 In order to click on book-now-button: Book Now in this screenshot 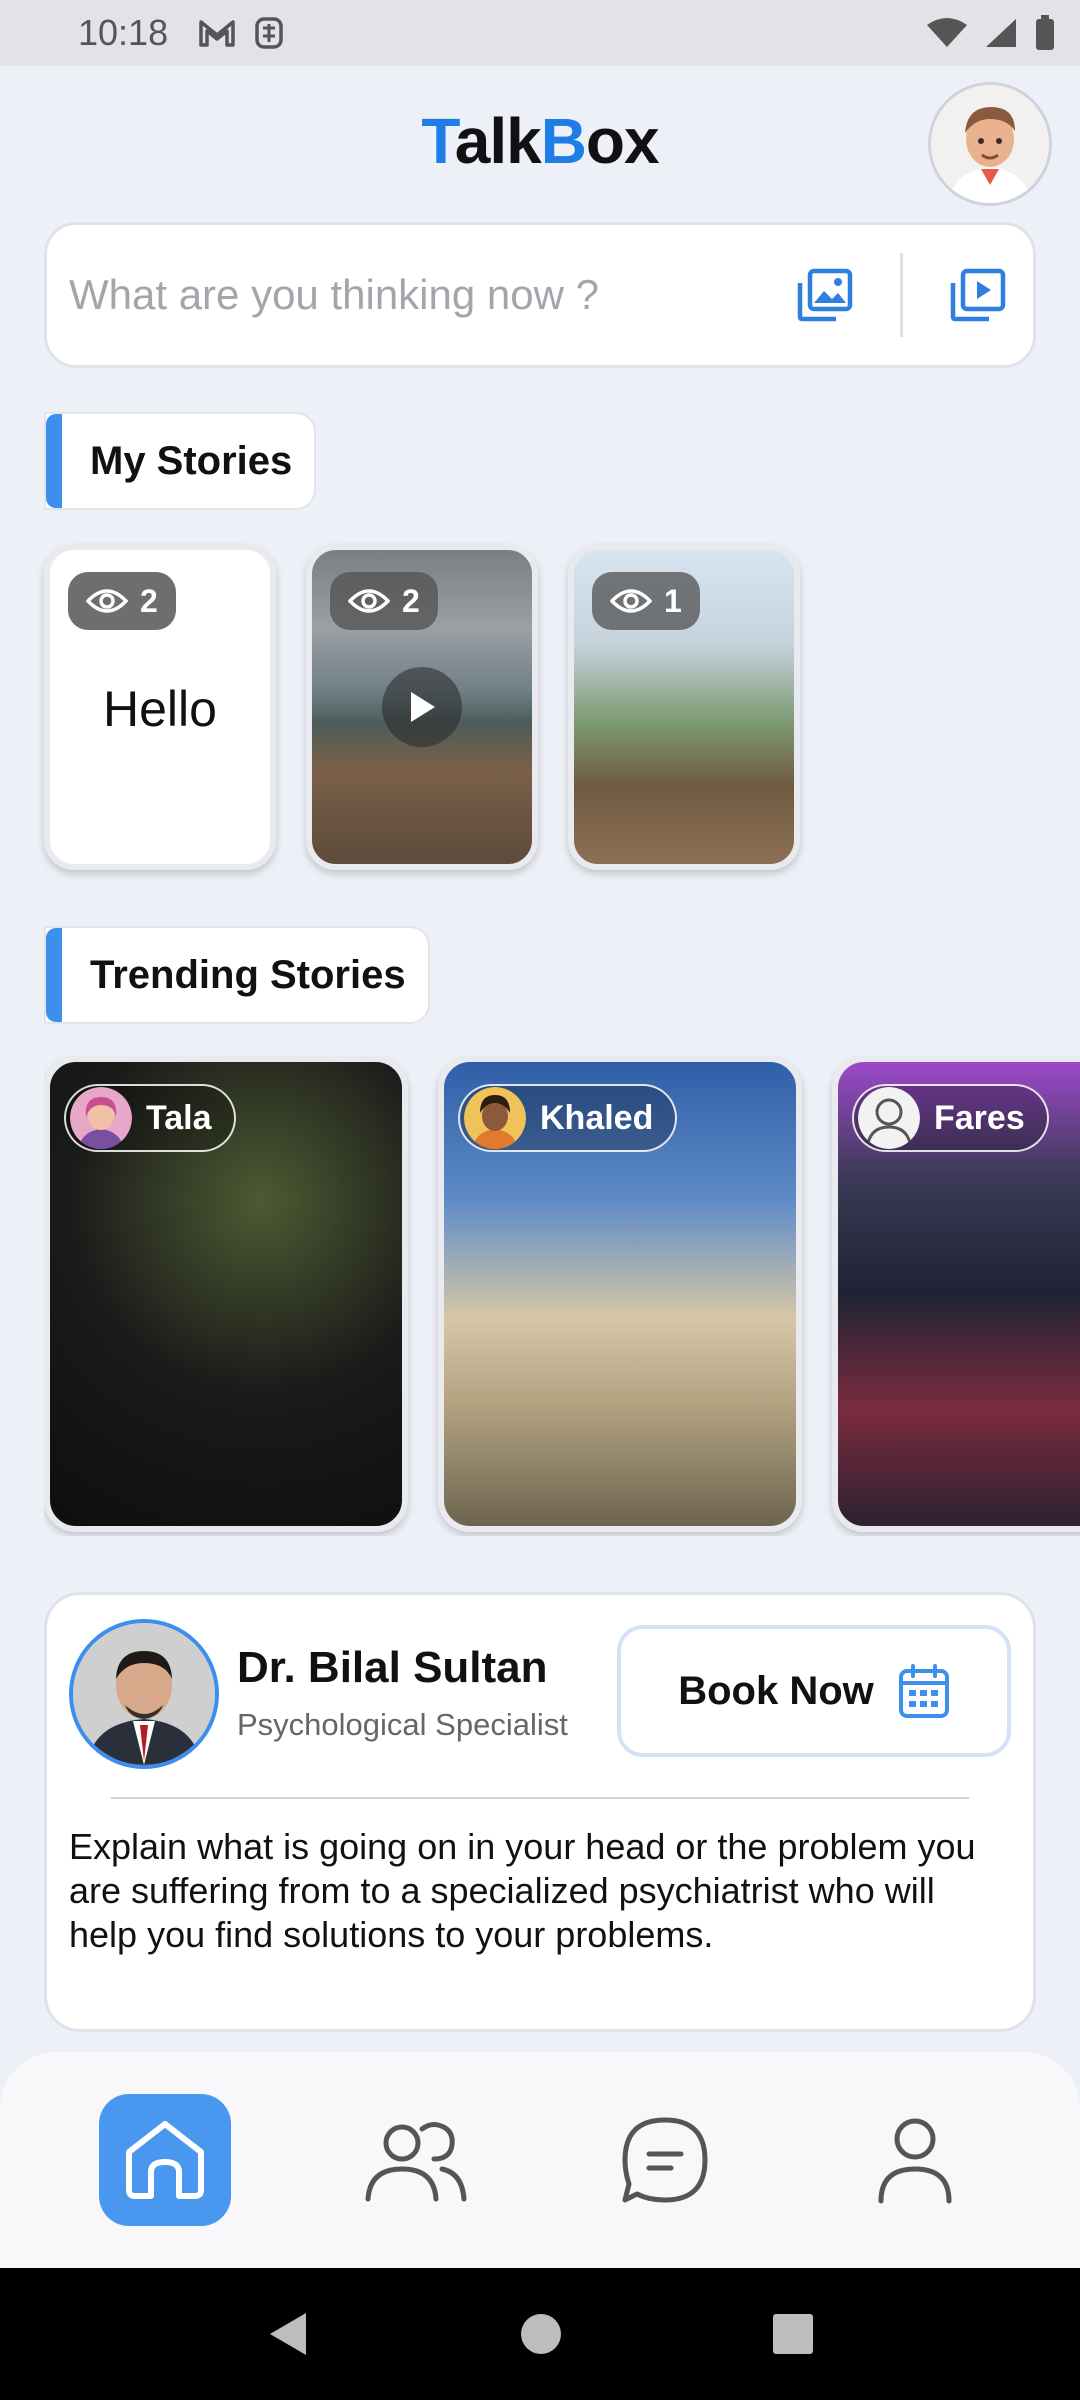, I will do `click(814, 1691)`.